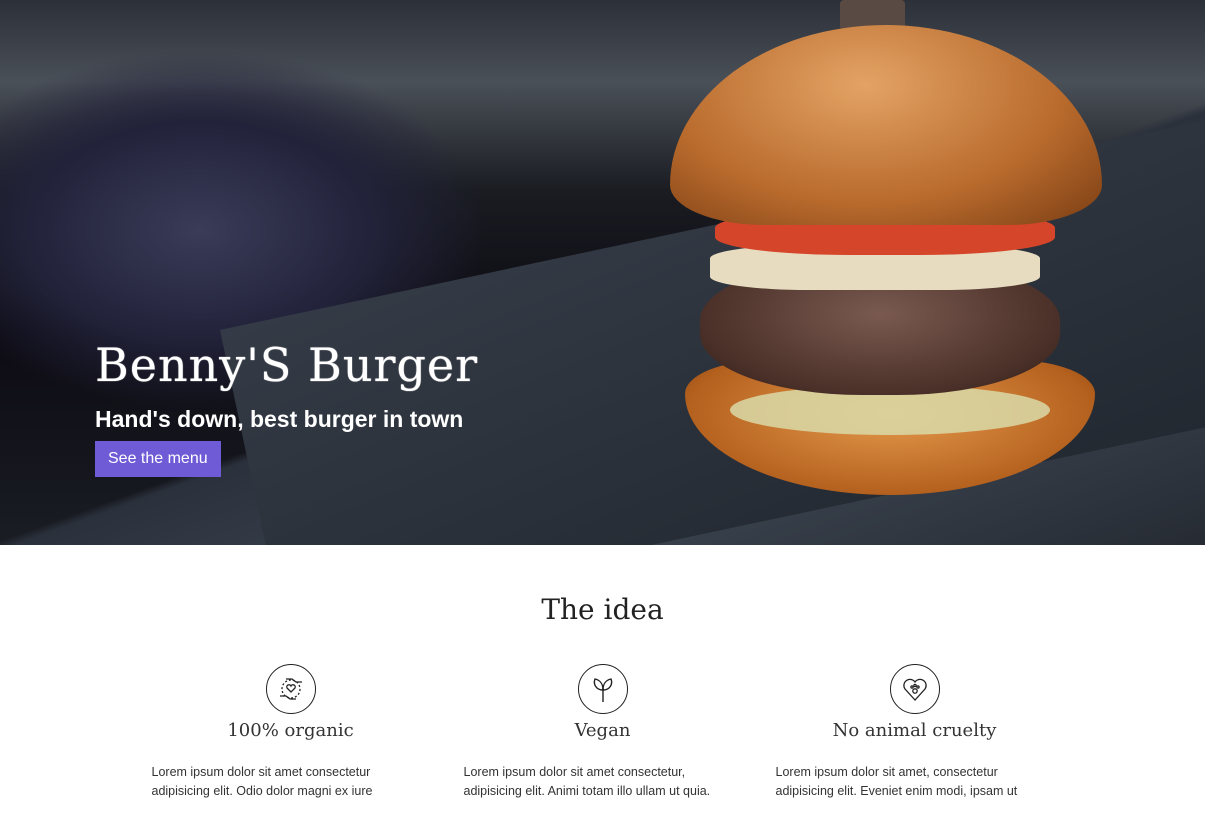  What do you see at coordinates (602, 609) in the screenshot?
I see `section-heading: The idea` at bounding box center [602, 609].